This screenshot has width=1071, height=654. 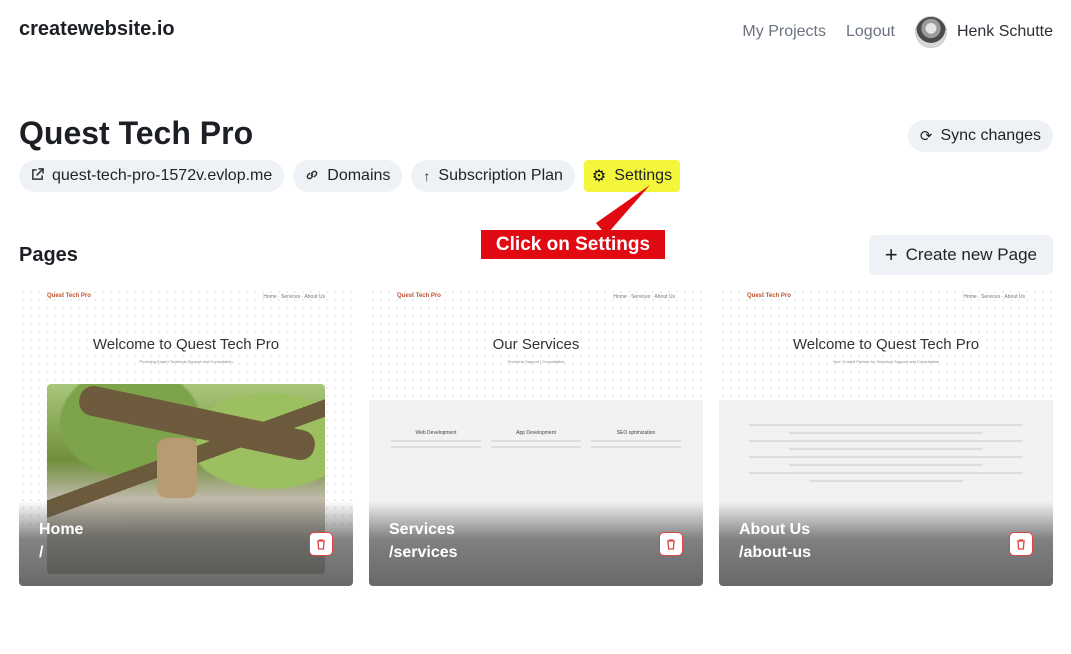 What do you see at coordinates (500, 175) in the screenshot?
I see `subscription-plan-label: Subscription Plan` at bounding box center [500, 175].